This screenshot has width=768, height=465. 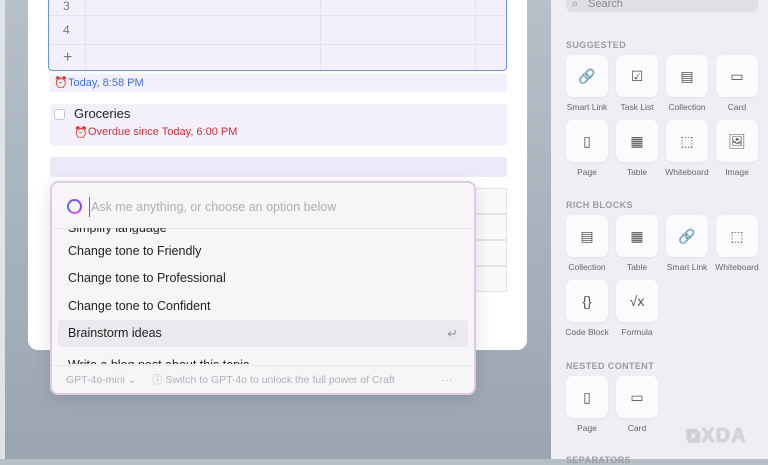 I want to click on menu-item-professional: Change tone to Professional, so click(x=263, y=278).